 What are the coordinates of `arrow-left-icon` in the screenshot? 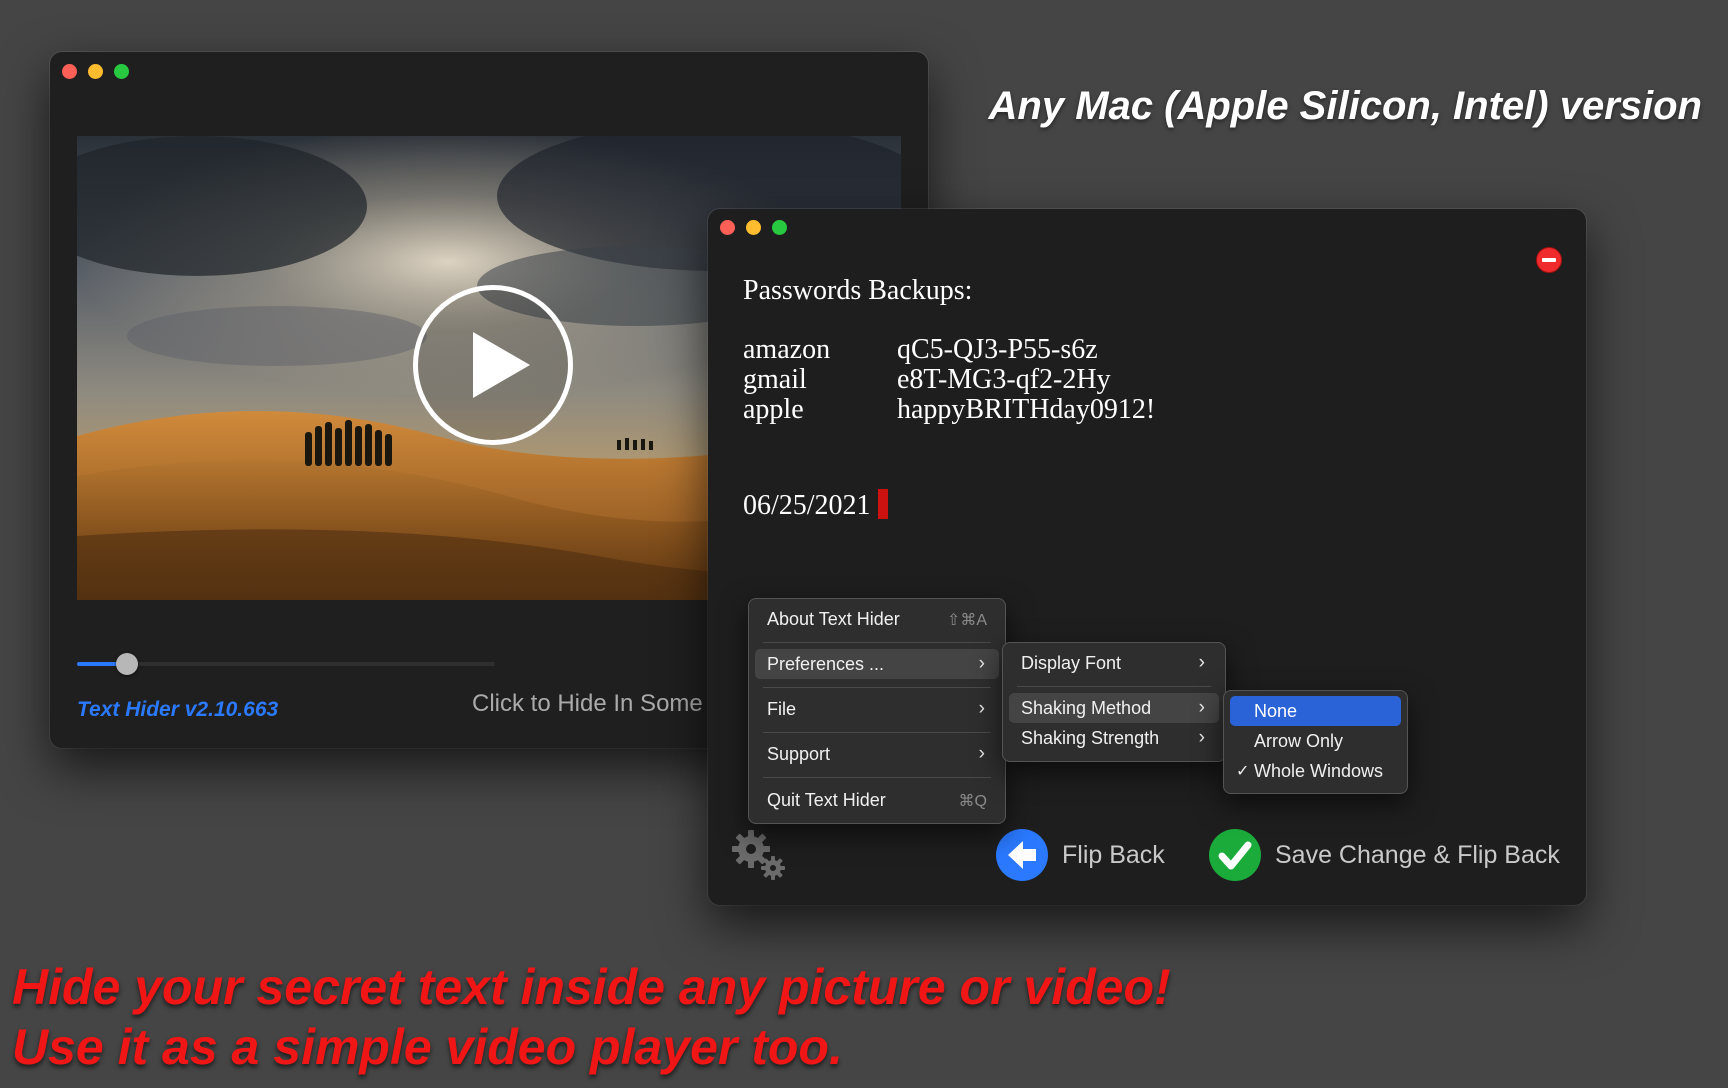 It's located at (1022, 855).